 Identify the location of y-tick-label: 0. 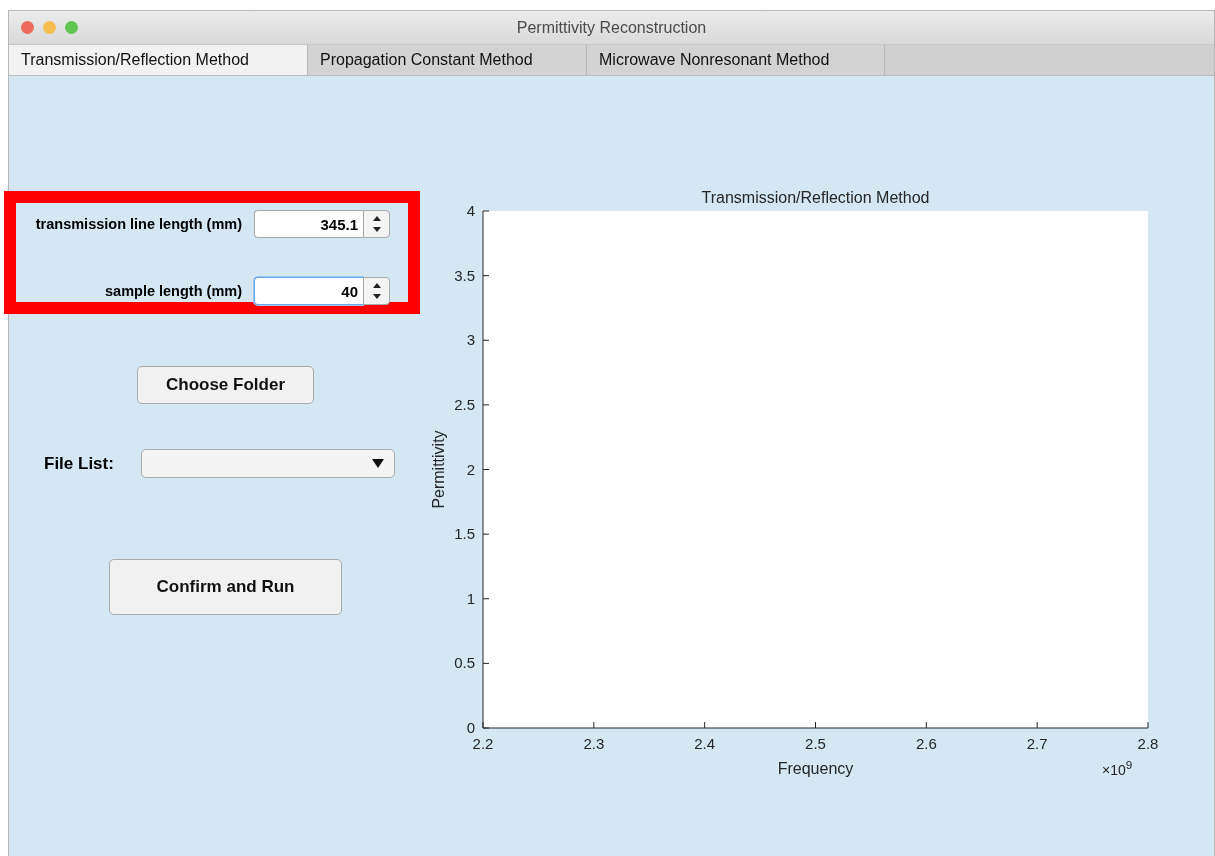
(470, 727).